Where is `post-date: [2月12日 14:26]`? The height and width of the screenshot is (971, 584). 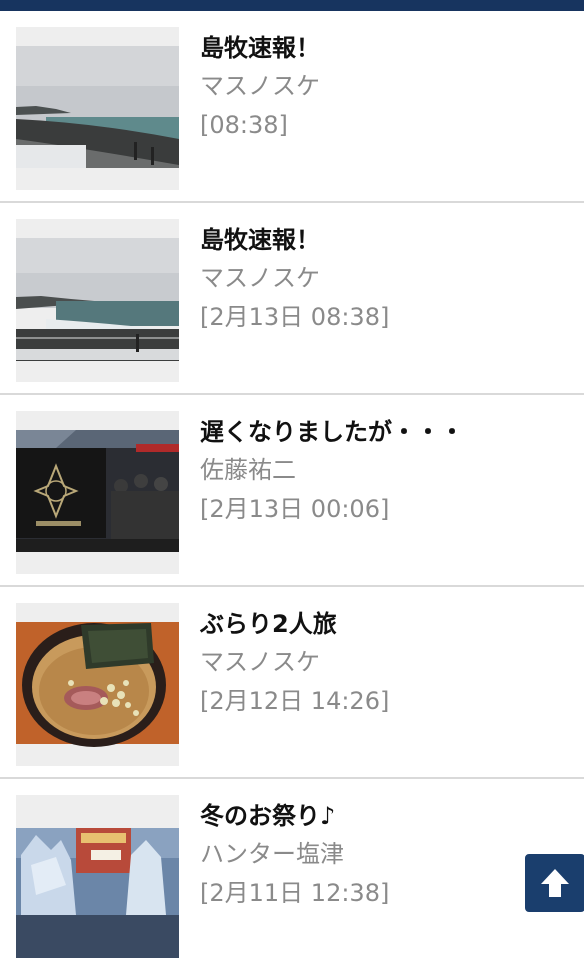 post-date: [2月12日 14:26] is located at coordinates (295, 701).